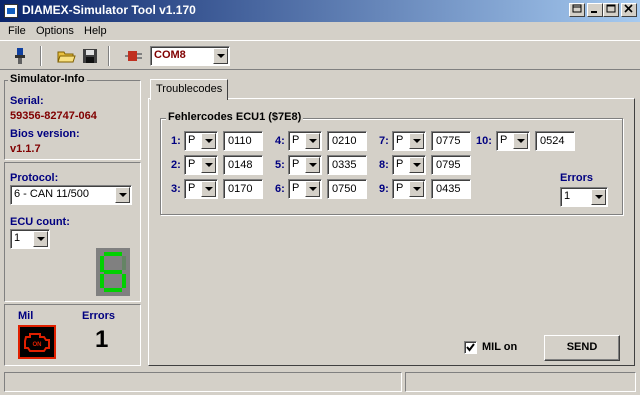  What do you see at coordinates (26, 316) in the screenshot?
I see `mil-label: Mil` at bounding box center [26, 316].